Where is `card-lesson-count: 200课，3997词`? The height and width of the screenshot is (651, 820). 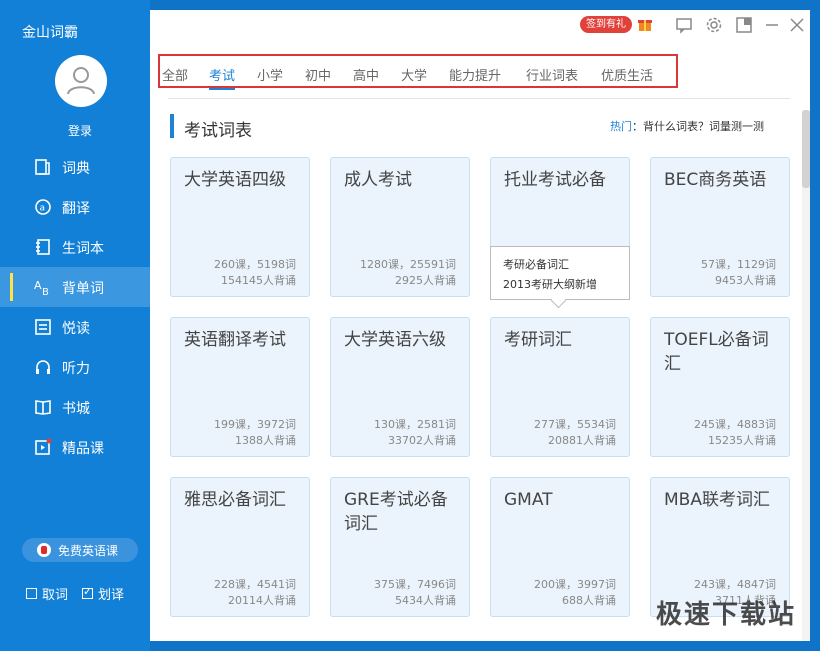
card-lesson-count: 200课，3997词 is located at coordinates (575, 584).